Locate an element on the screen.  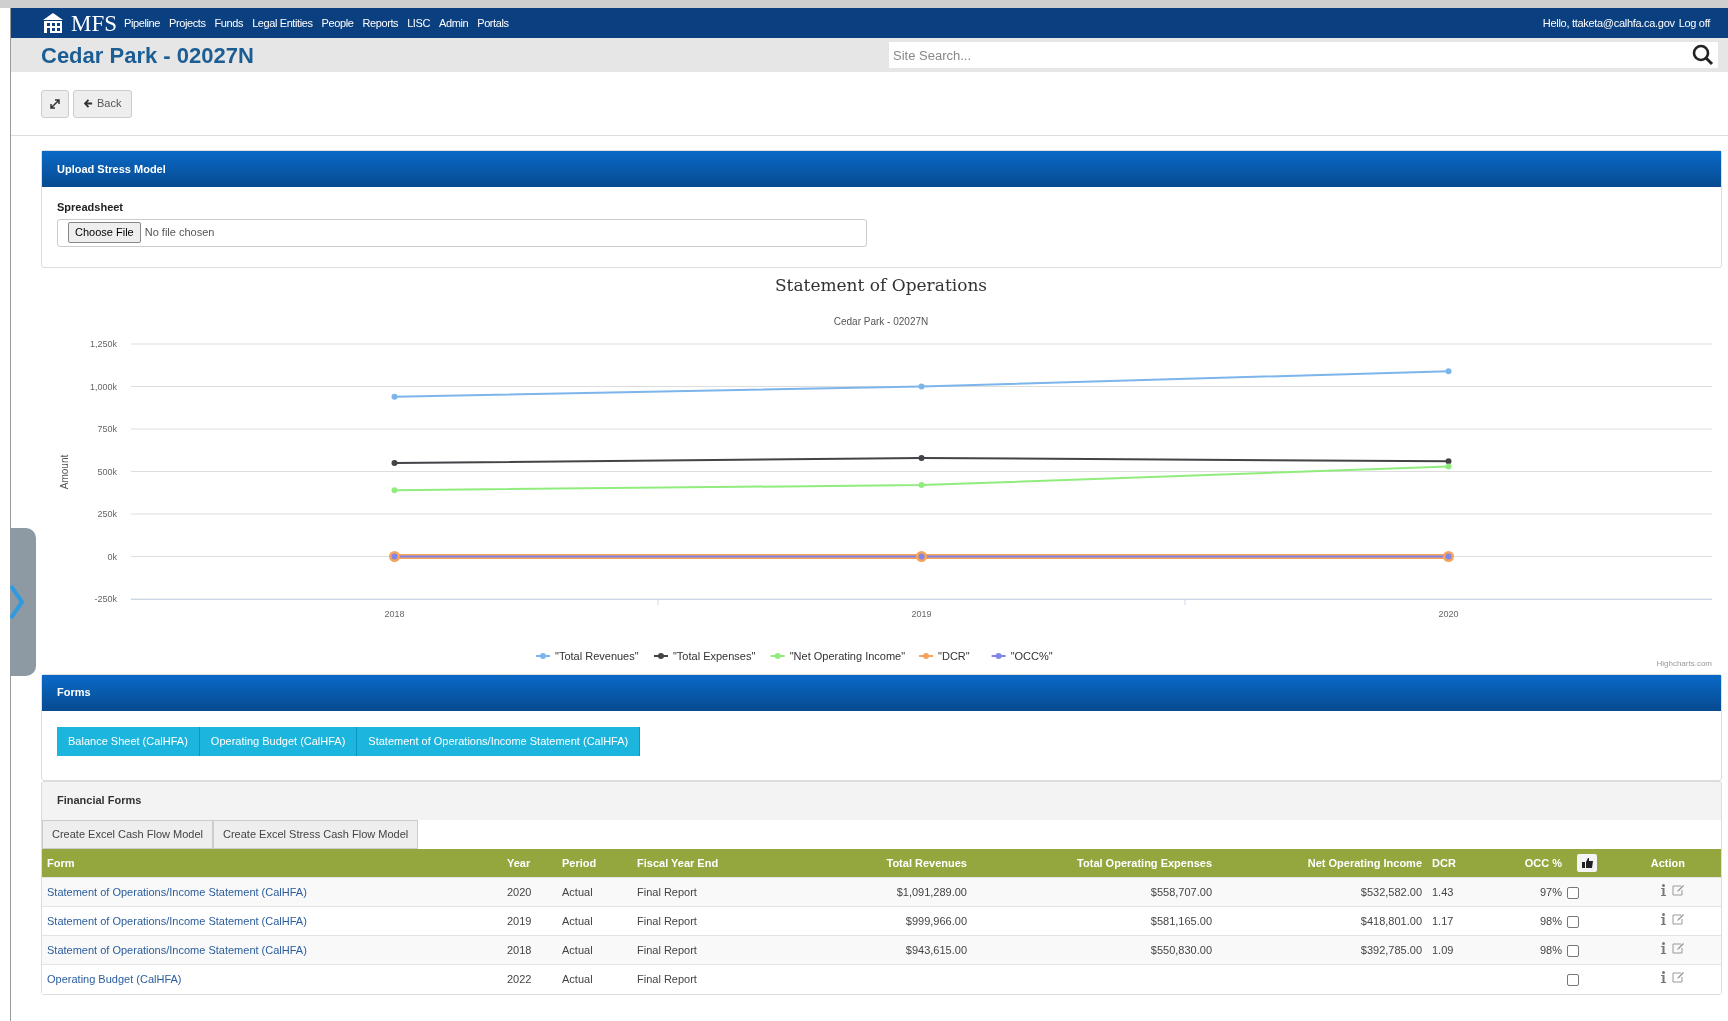
table-cell: 98% is located at coordinates (1550, 949).